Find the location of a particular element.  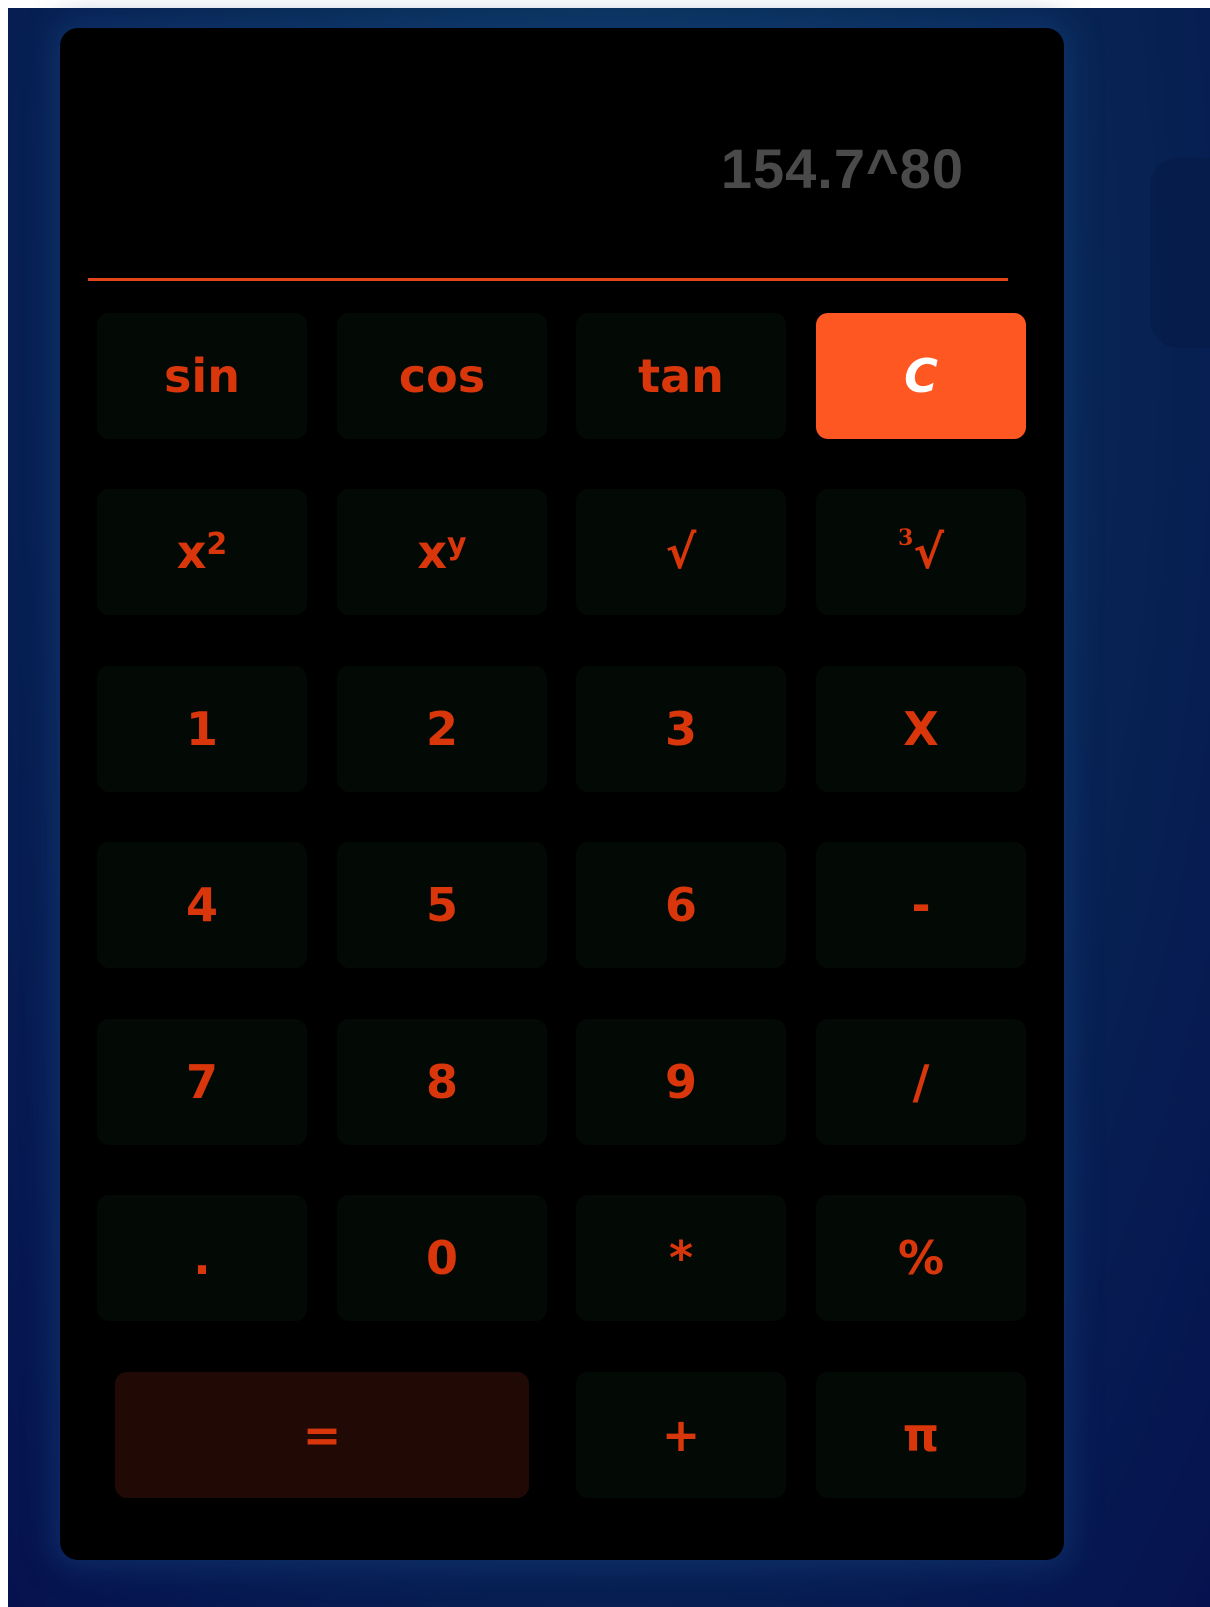

divide-button: / is located at coordinates (921, 1082).